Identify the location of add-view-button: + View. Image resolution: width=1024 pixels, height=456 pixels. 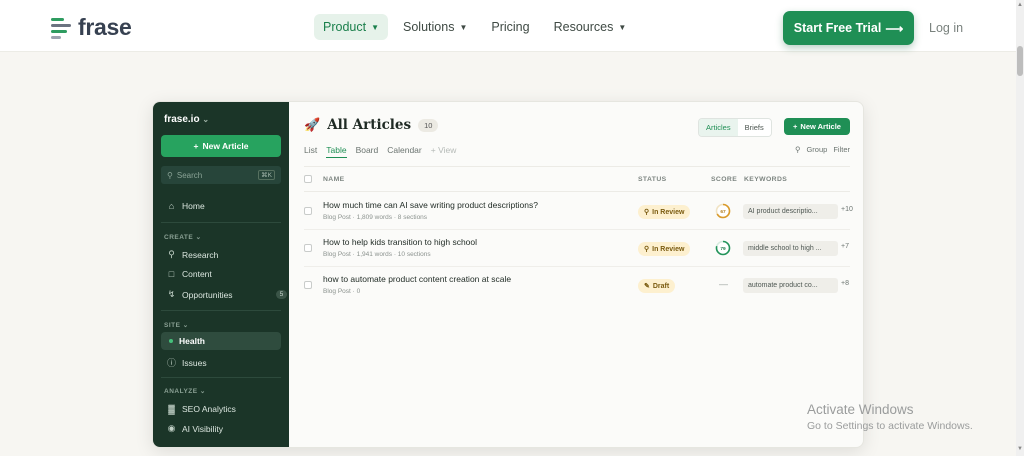
(444, 151).